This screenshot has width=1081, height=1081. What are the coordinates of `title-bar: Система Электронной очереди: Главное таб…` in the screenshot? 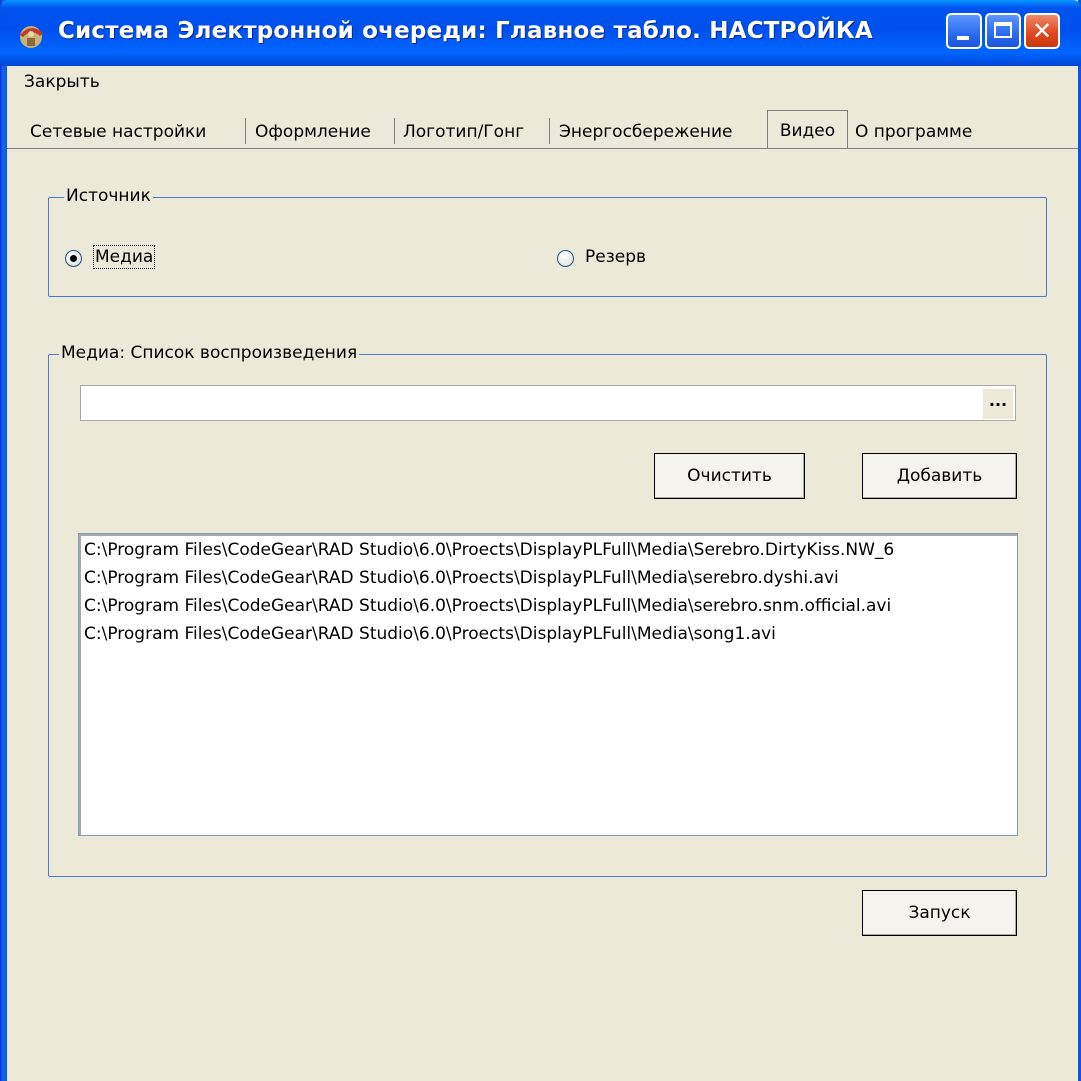 It's located at (540, 33).